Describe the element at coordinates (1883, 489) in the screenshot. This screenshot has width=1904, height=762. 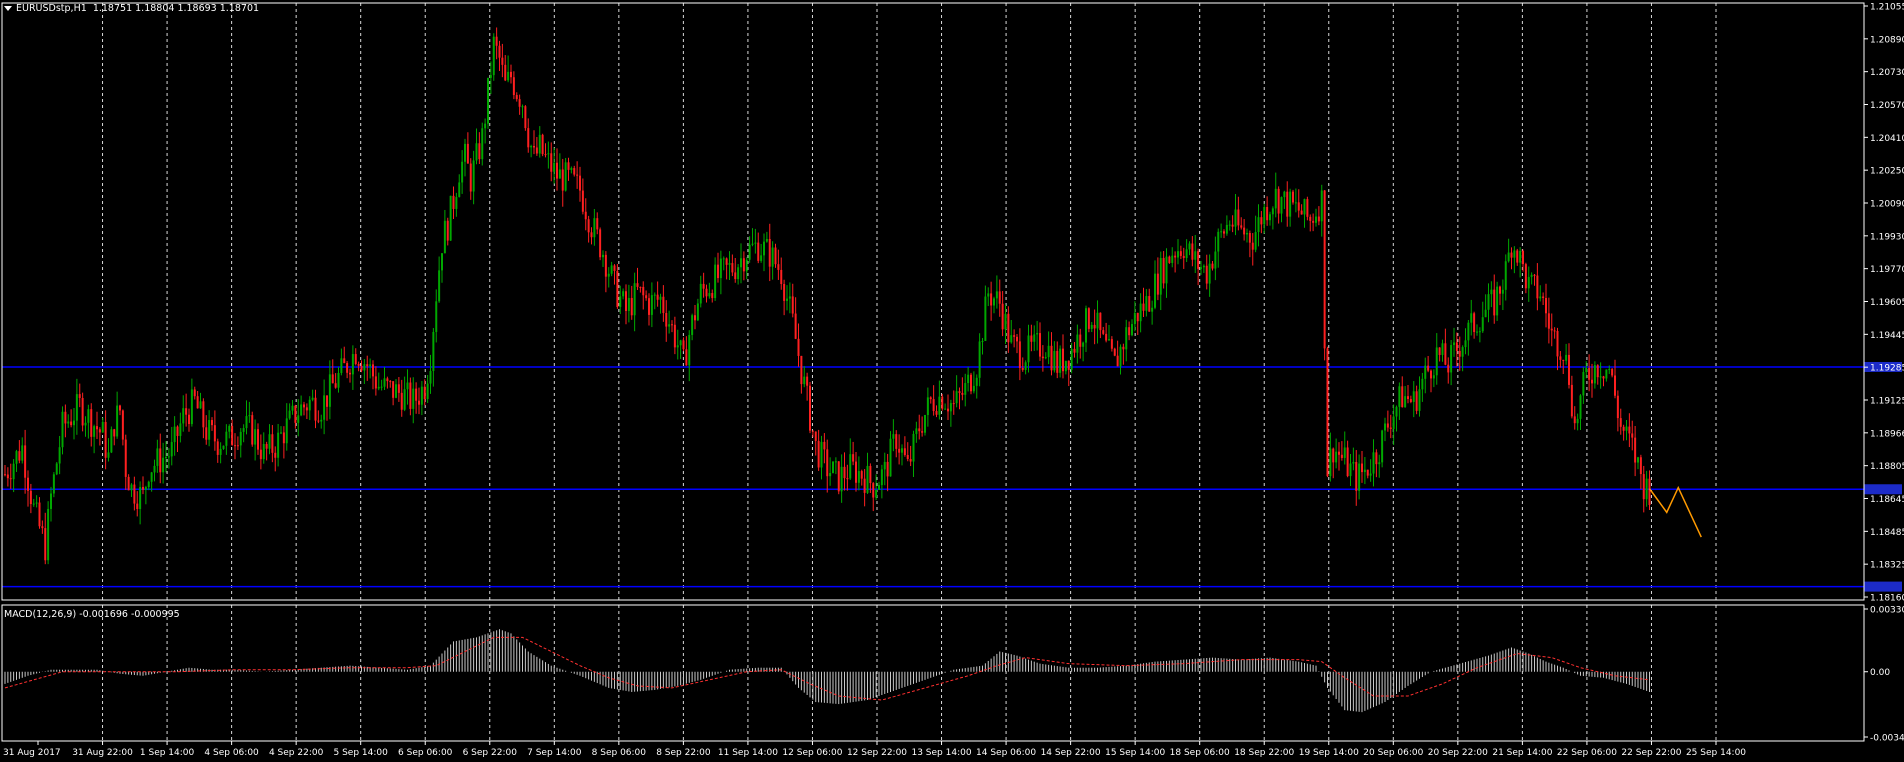
I see `level-tag` at that location.